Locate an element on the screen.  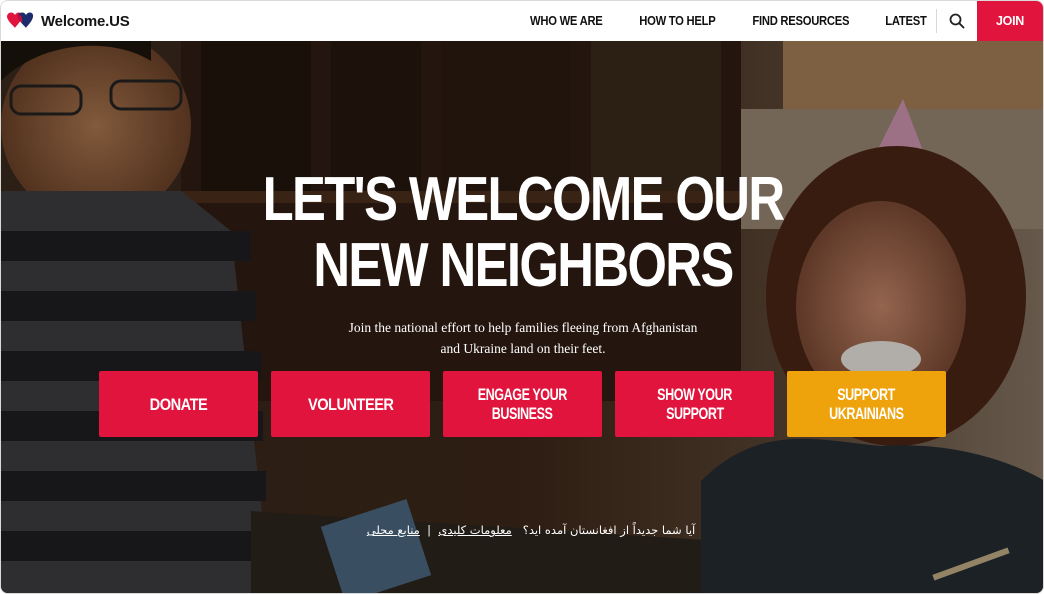
volunteer-label: VOLUNTEER is located at coordinates (350, 404).